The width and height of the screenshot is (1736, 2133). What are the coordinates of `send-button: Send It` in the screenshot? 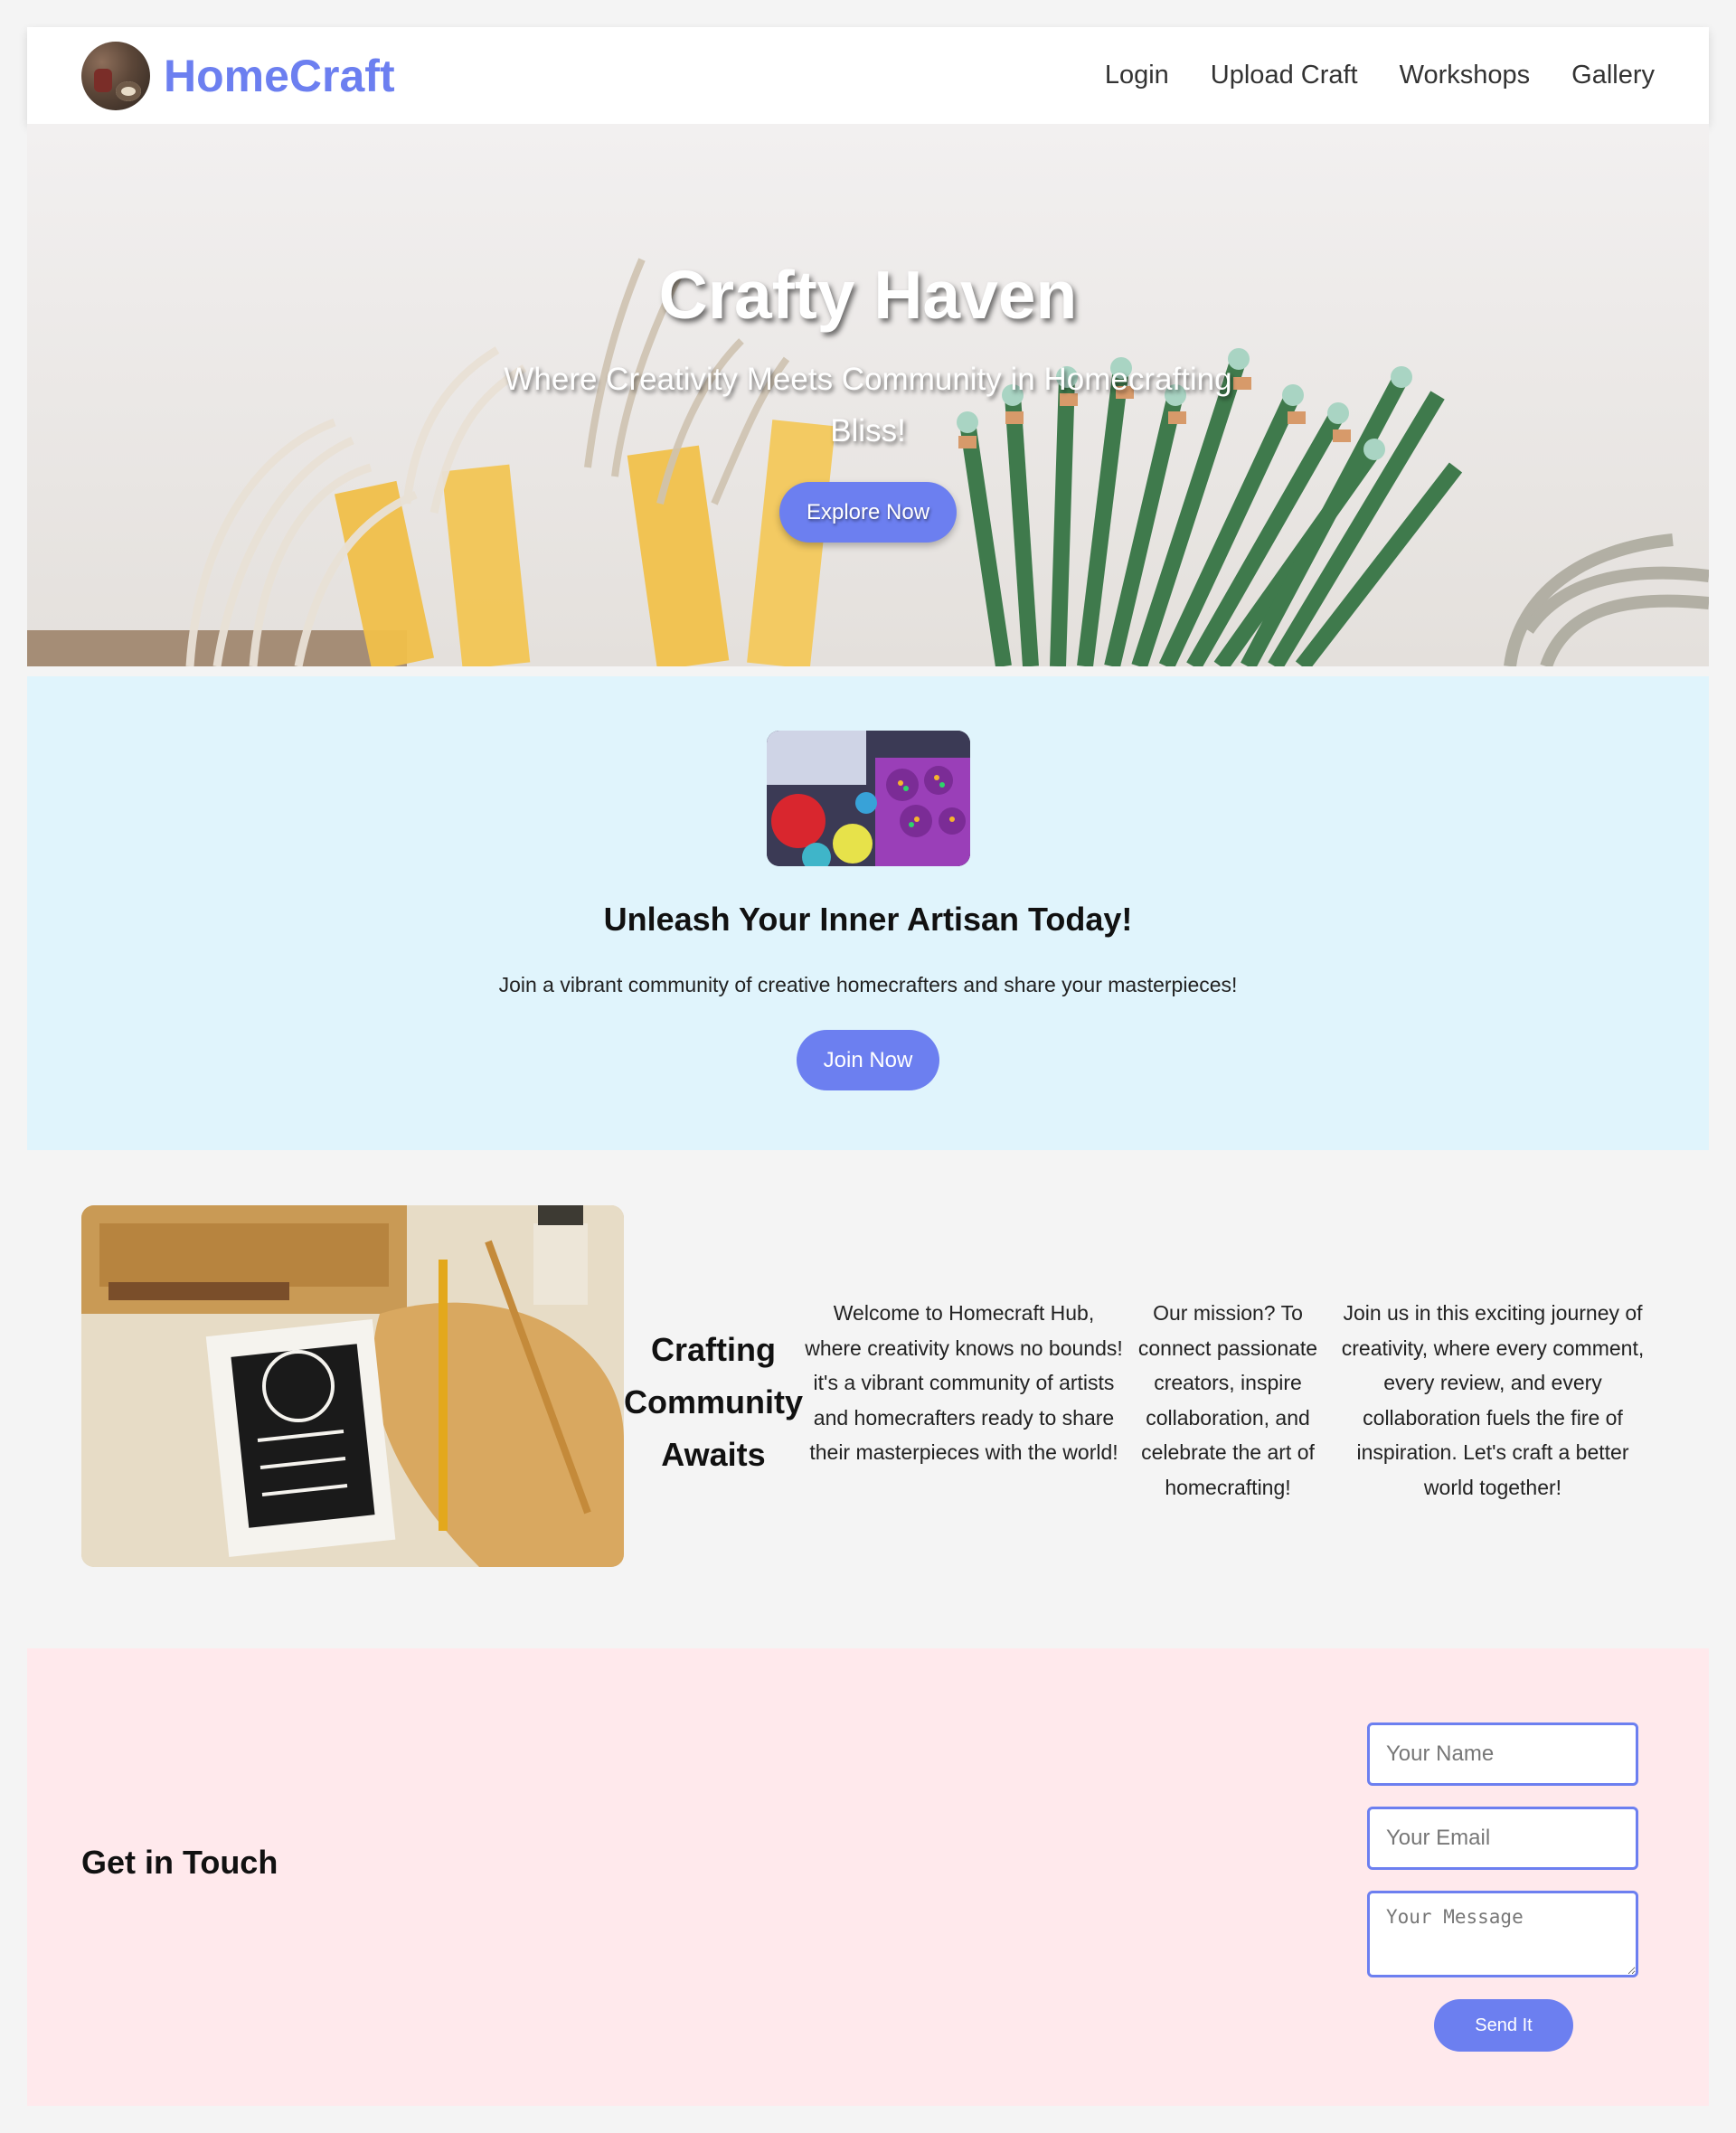 It's located at (1503, 2026).